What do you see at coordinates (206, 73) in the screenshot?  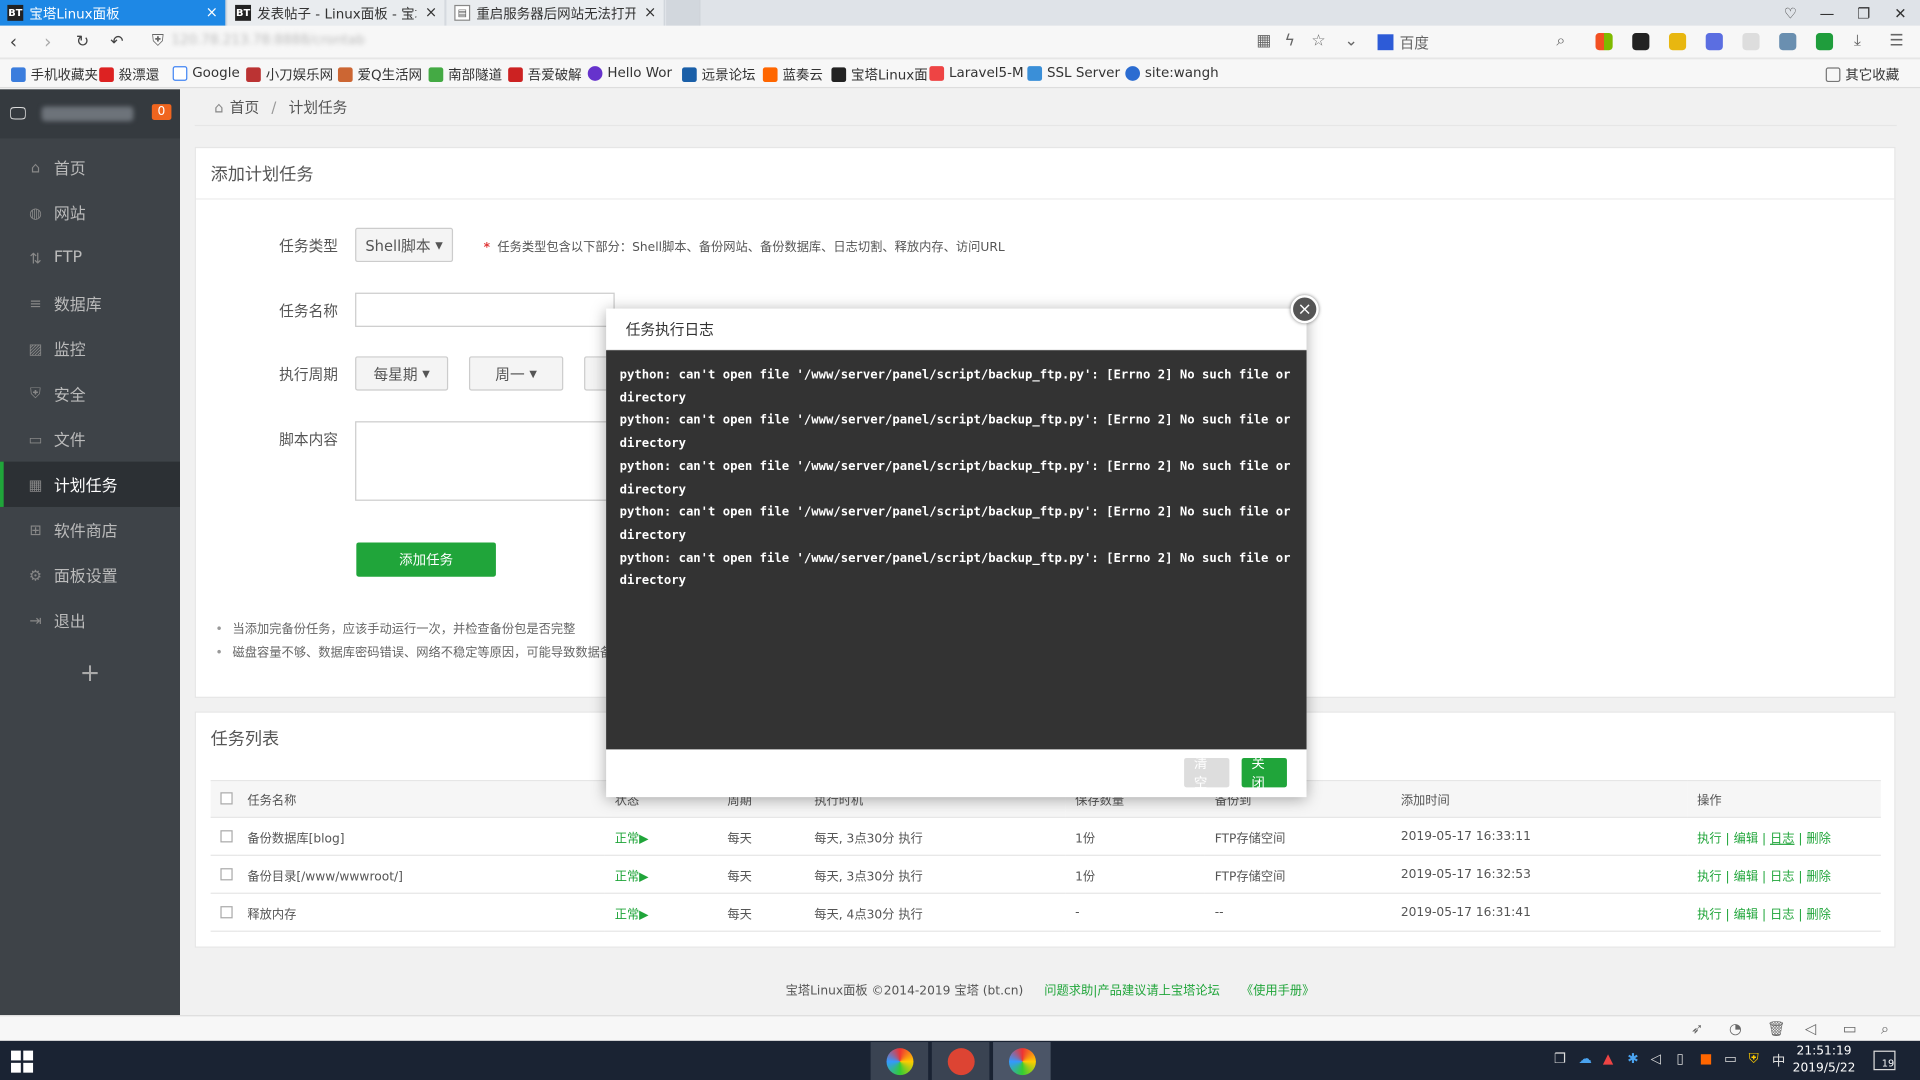 I see `bookmark-item: Google` at bounding box center [206, 73].